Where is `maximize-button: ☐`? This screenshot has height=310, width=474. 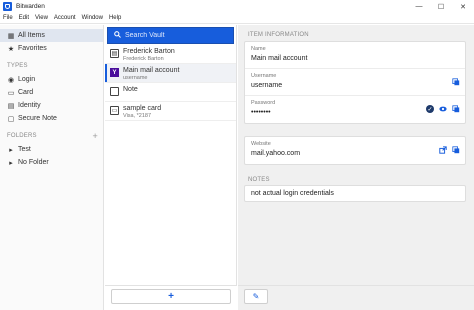 maximize-button: ☐ is located at coordinates (441, 6).